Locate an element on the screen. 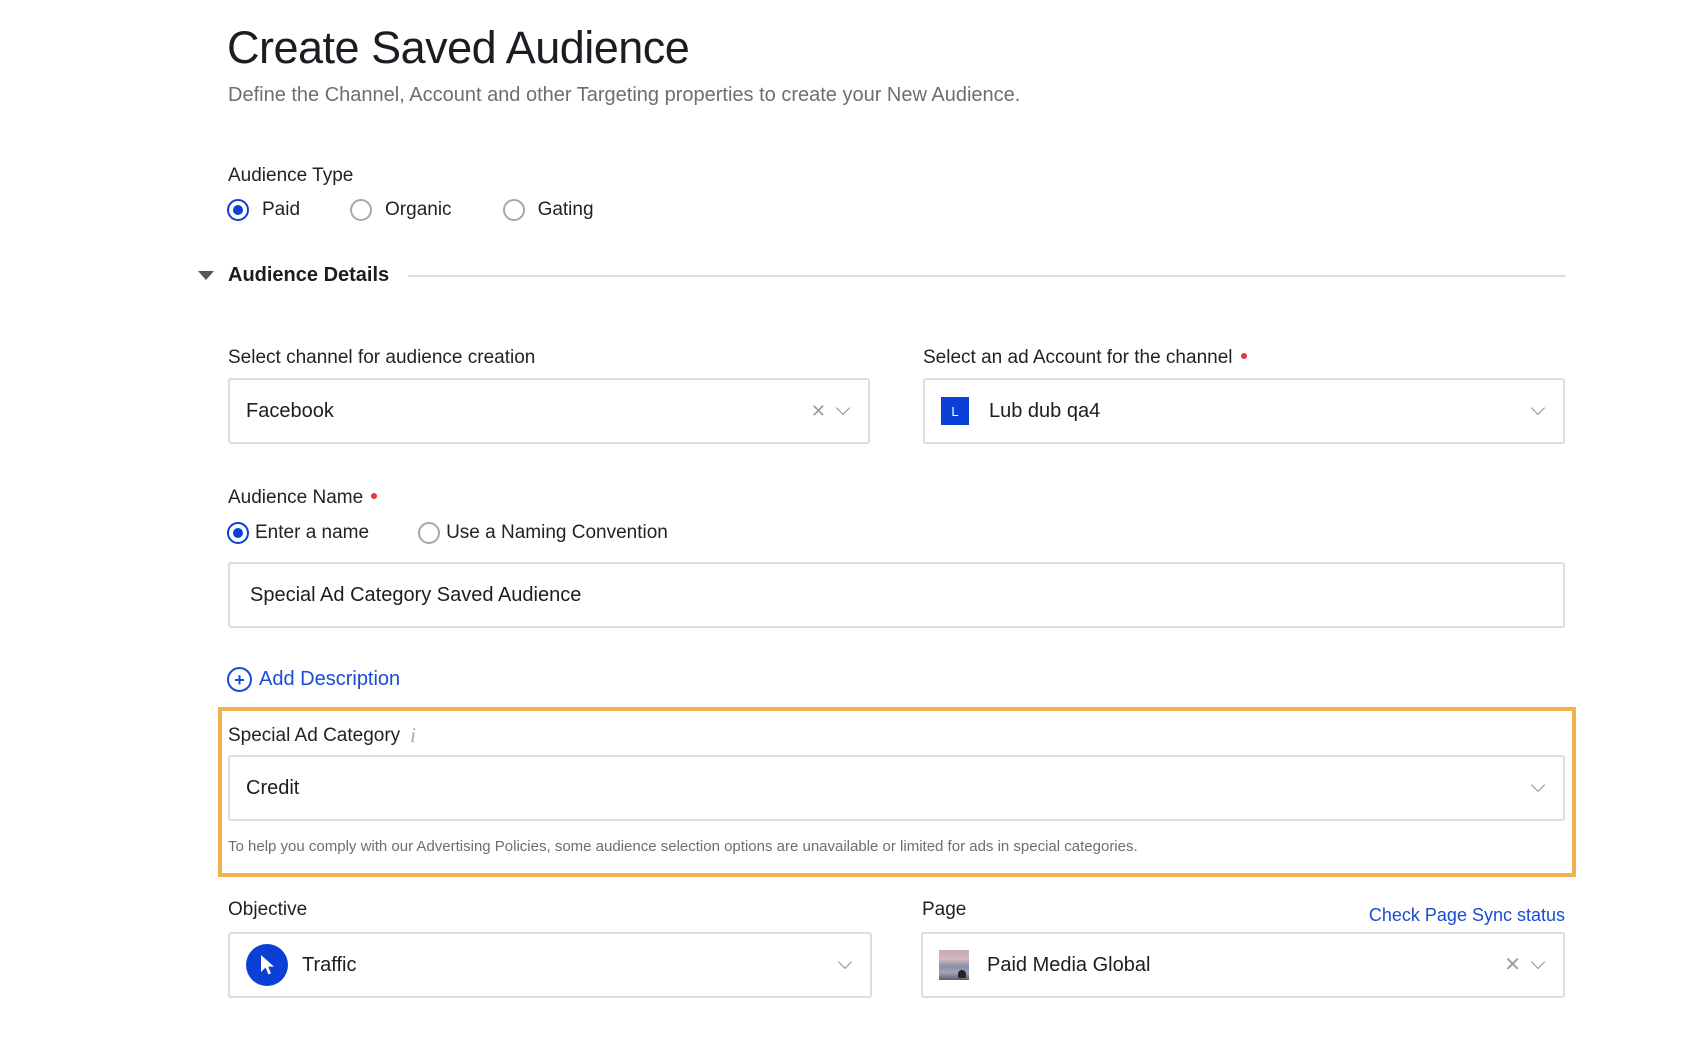 The width and height of the screenshot is (1706, 1050). special-ad-category-select: Credit is located at coordinates (896, 788).